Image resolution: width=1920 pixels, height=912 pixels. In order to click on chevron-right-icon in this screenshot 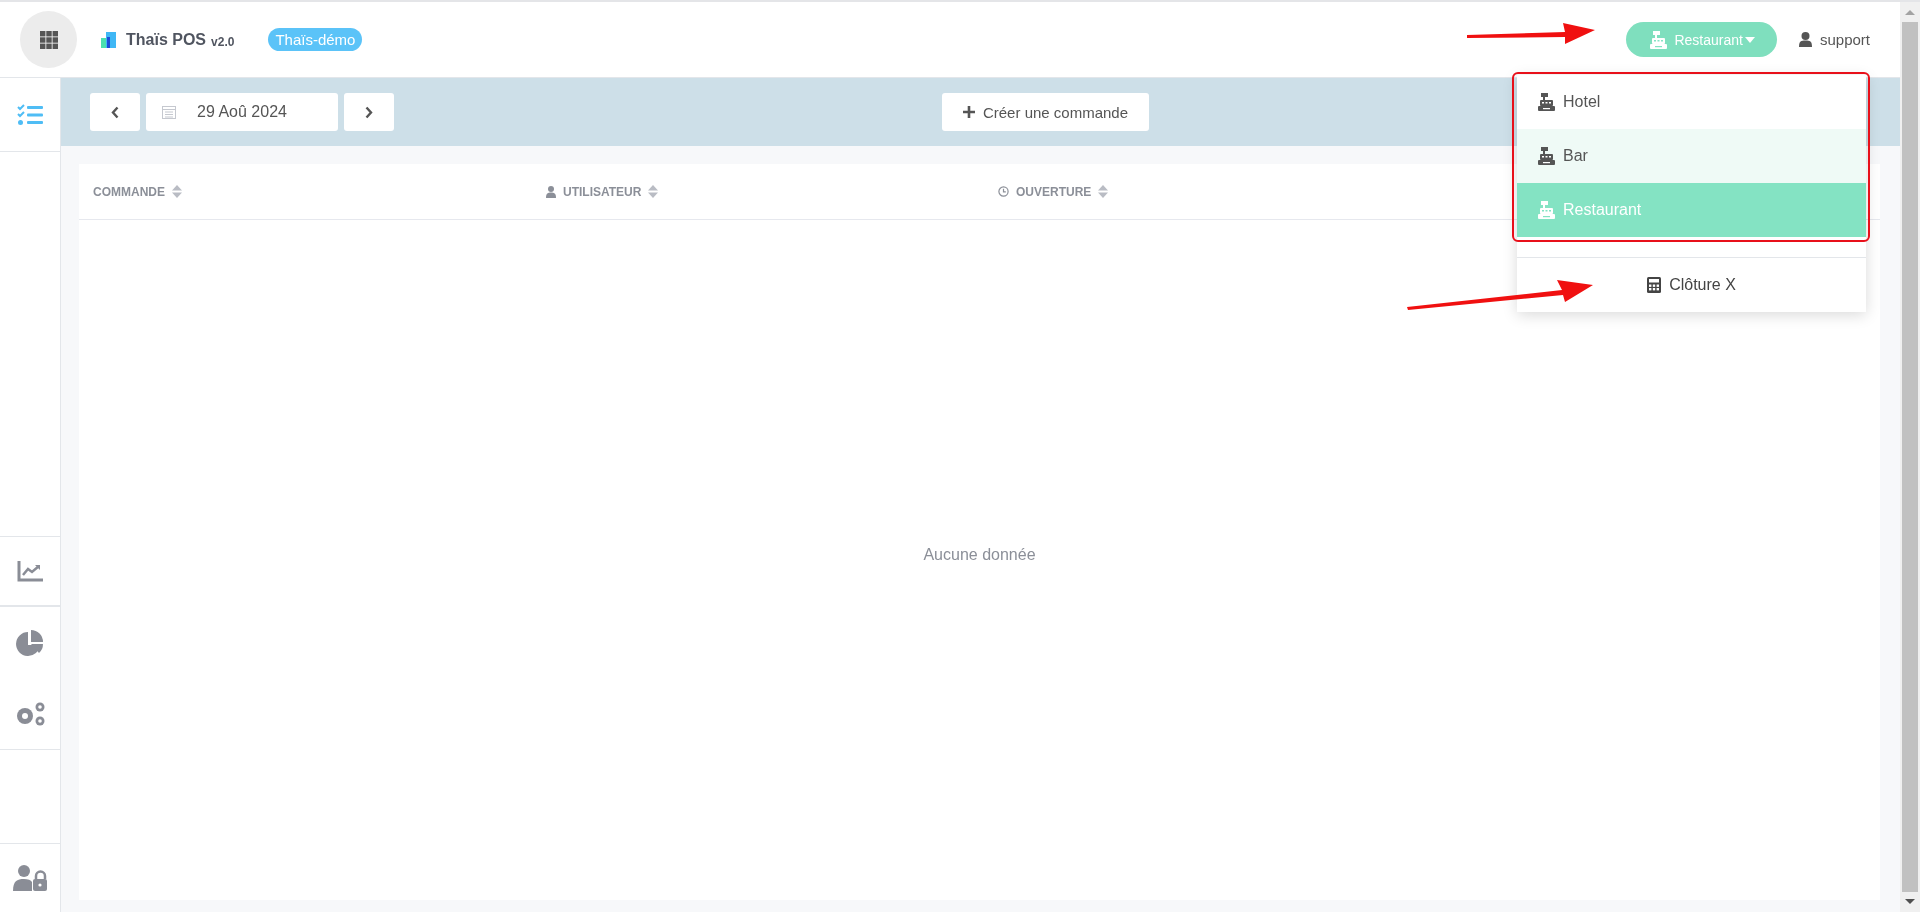, I will do `click(369, 112)`.